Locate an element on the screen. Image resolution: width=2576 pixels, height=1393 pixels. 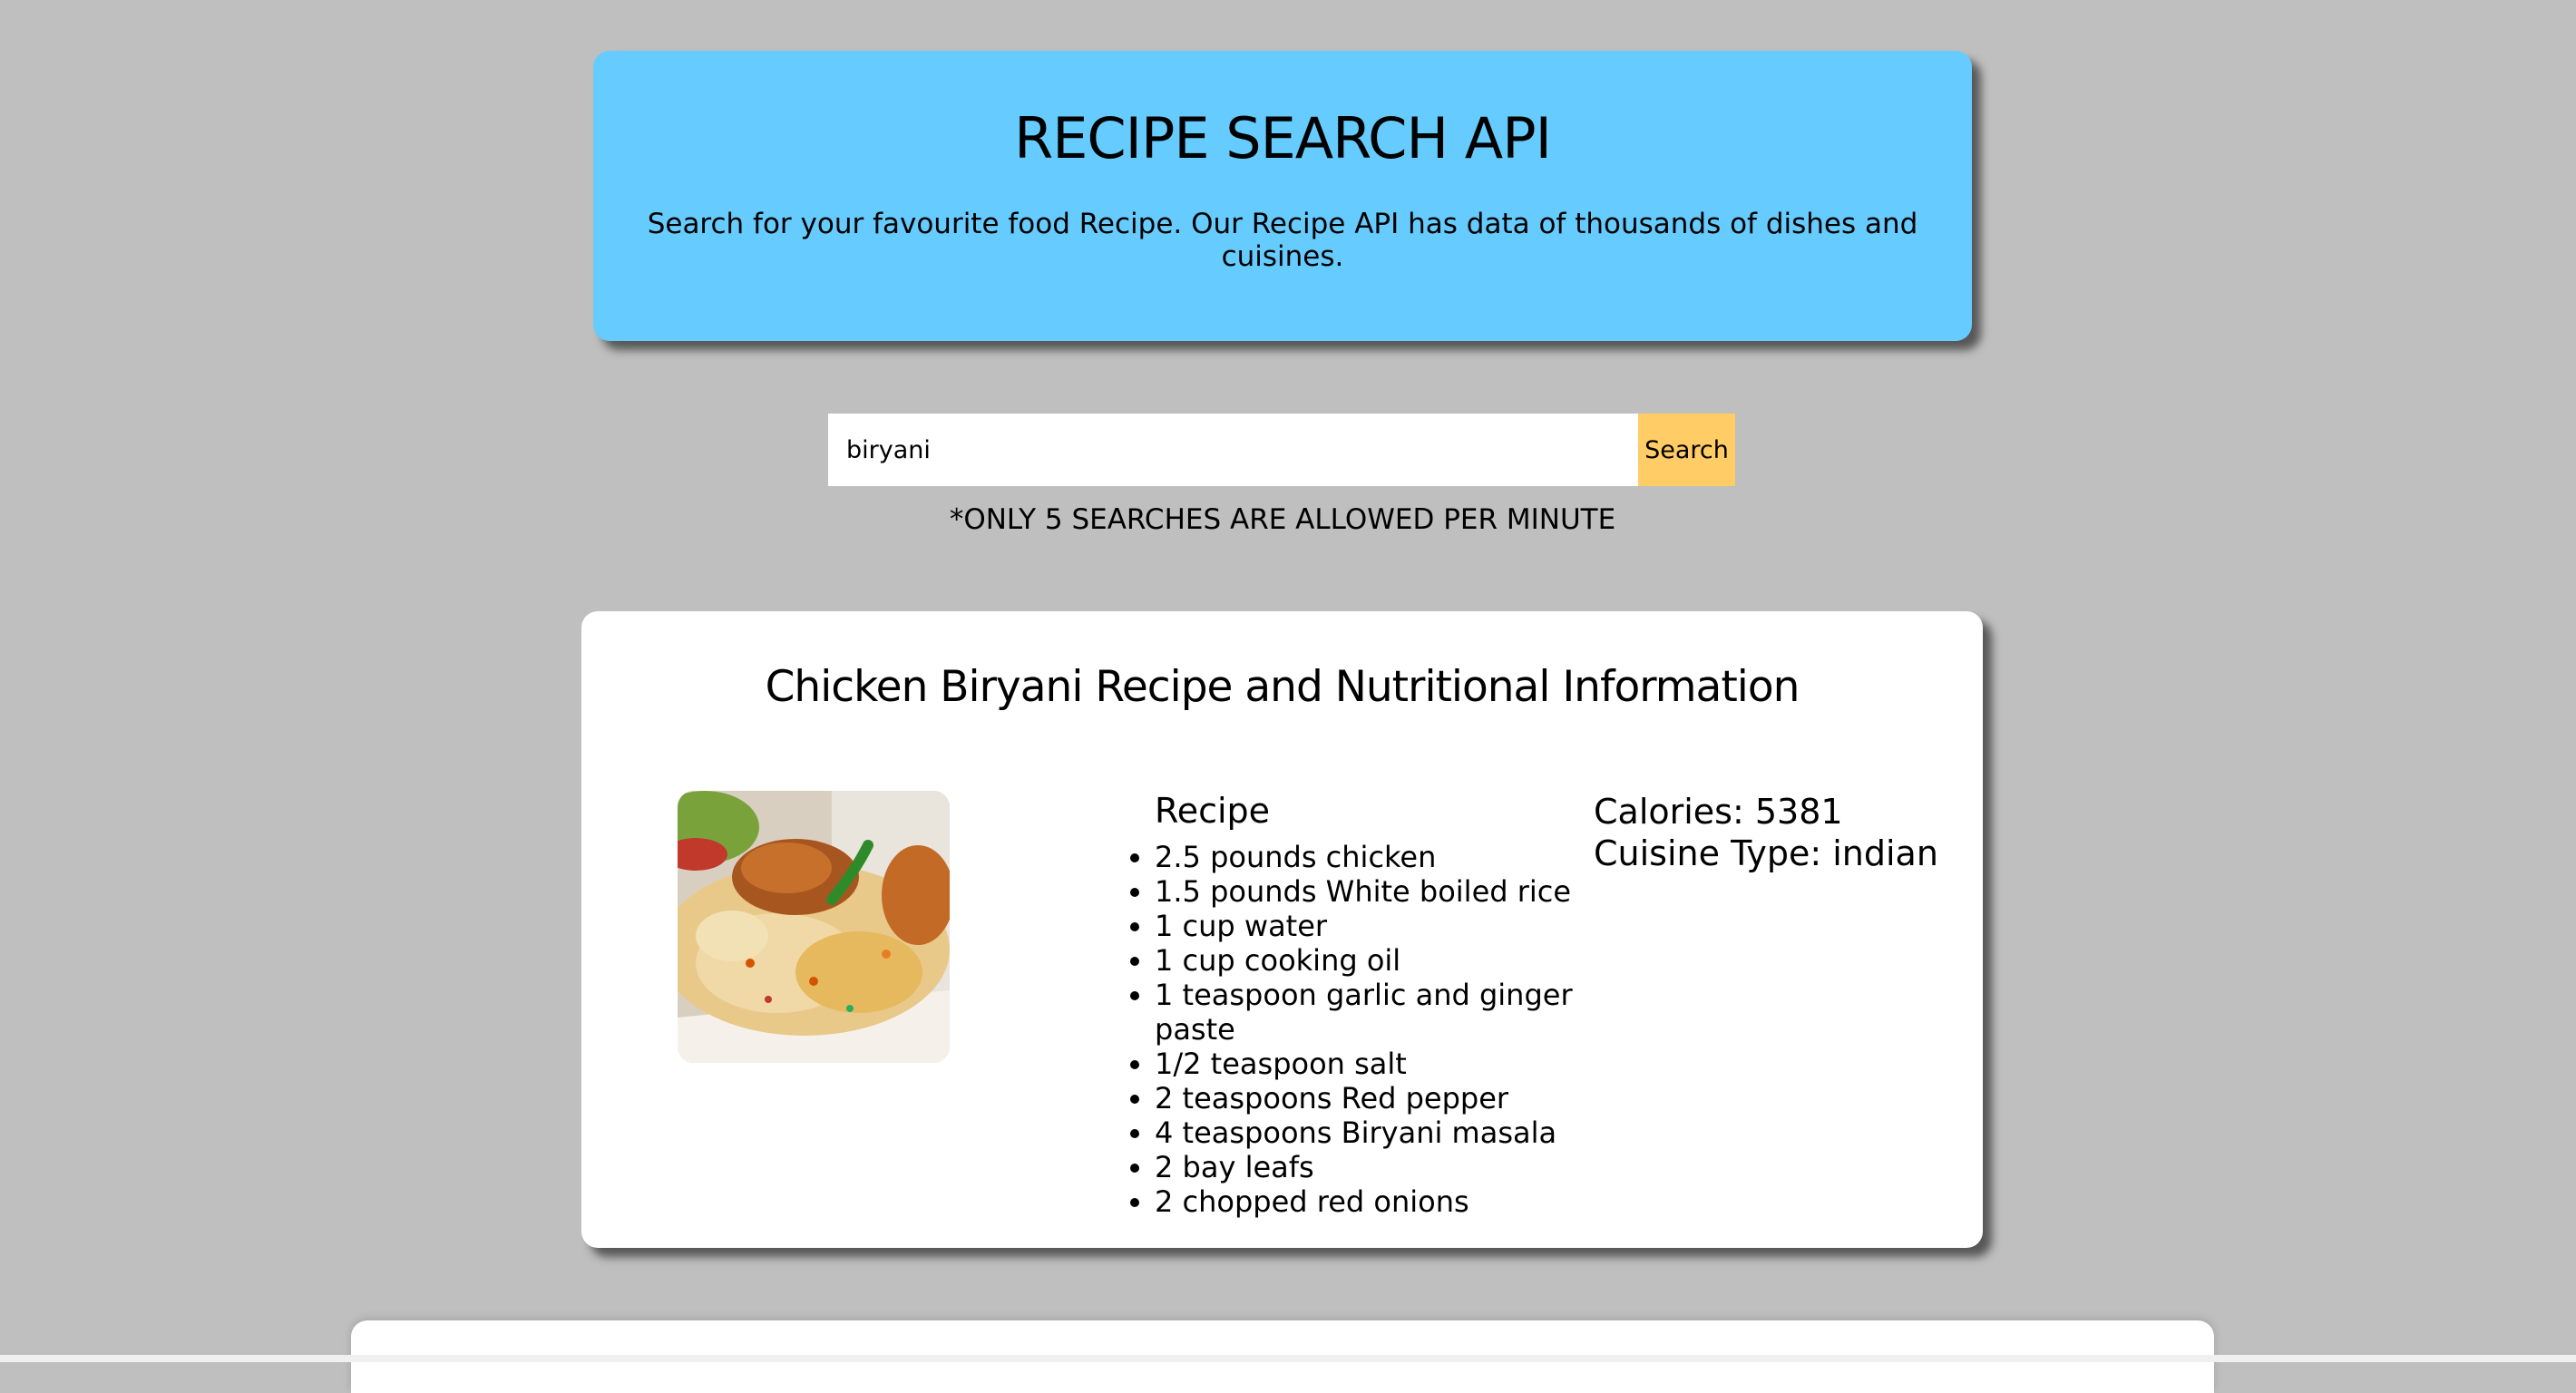
ingredient-item: 1.5 pounds White boiled rice is located at coordinates (1372, 891).